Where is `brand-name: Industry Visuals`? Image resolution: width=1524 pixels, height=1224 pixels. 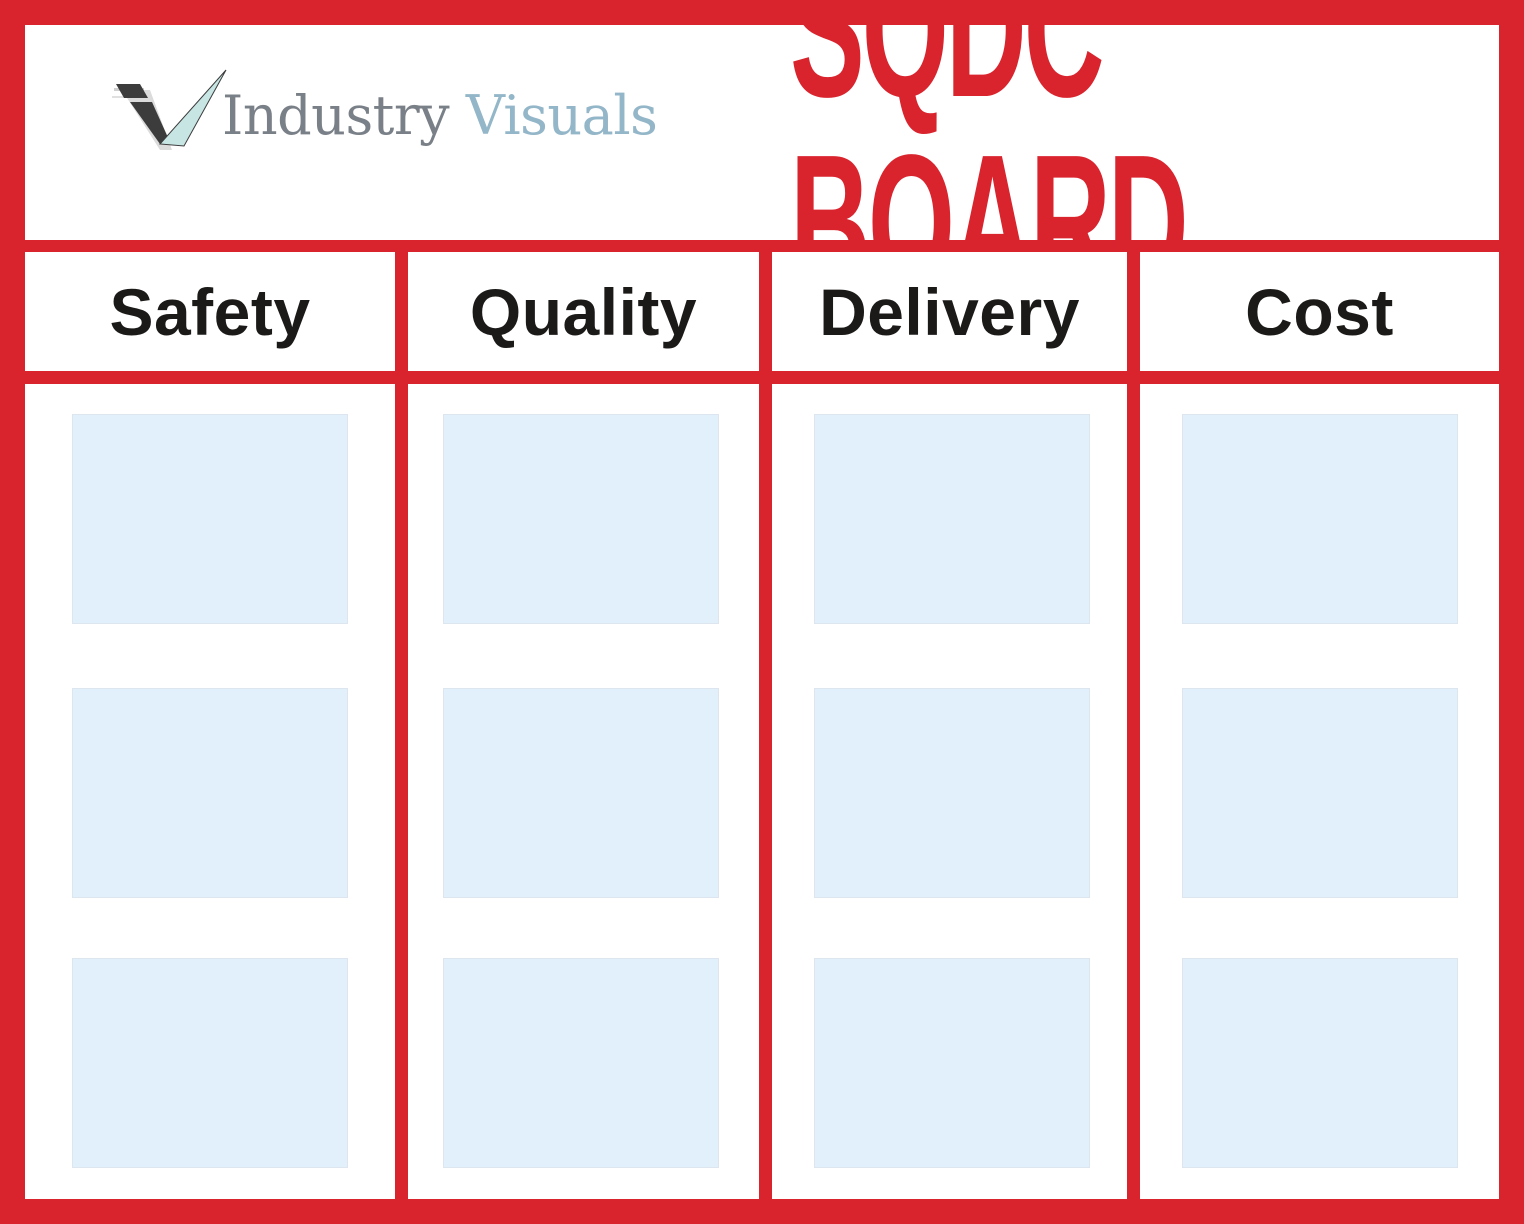 brand-name: Industry Visuals is located at coordinates (440, 115).